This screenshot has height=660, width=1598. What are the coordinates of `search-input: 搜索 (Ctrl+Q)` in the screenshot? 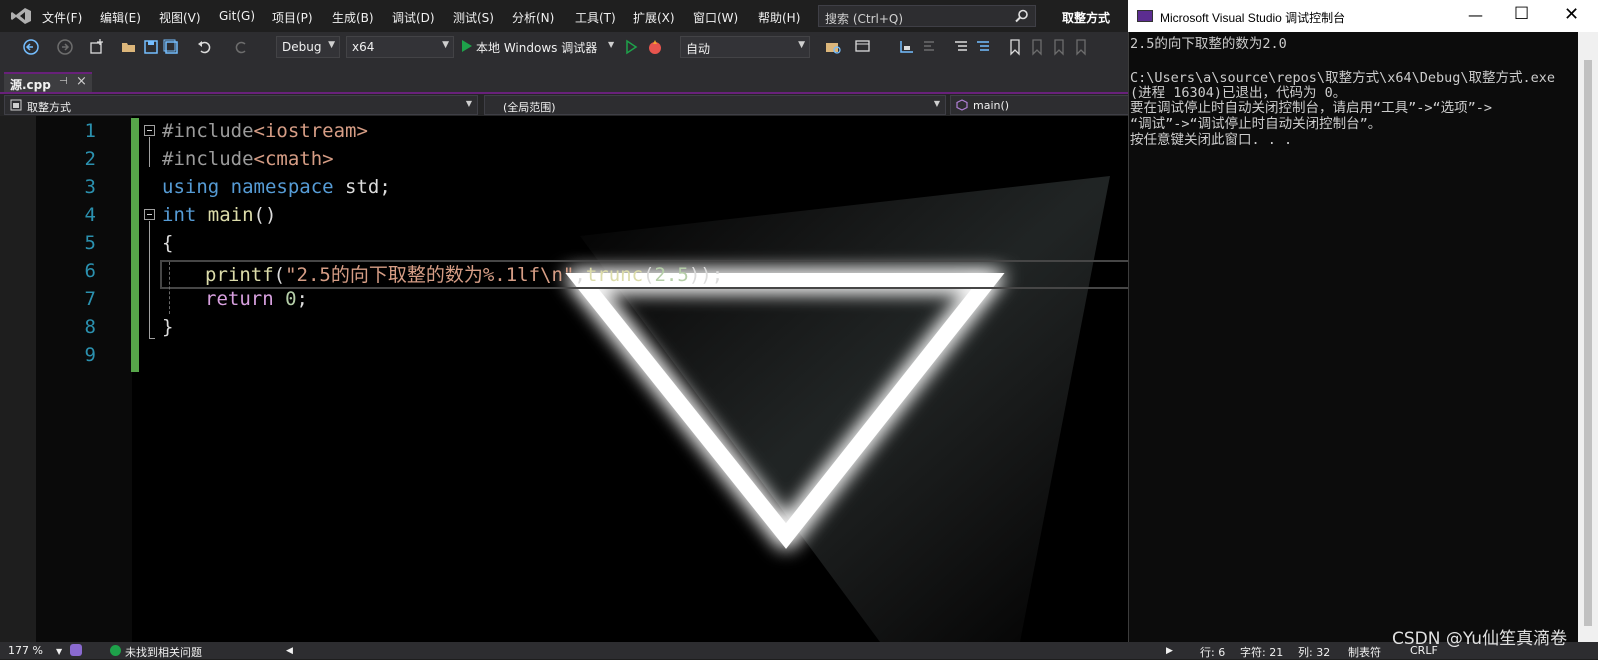 It's located at (927, 16).